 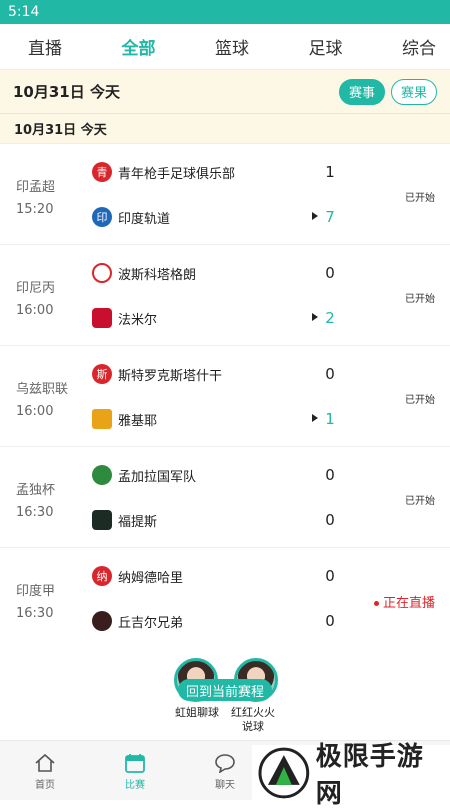 What do you see at coordinates (414, 91) in the screenshot?
I see `results-button: 赛果` at bounding box center [414, 91].